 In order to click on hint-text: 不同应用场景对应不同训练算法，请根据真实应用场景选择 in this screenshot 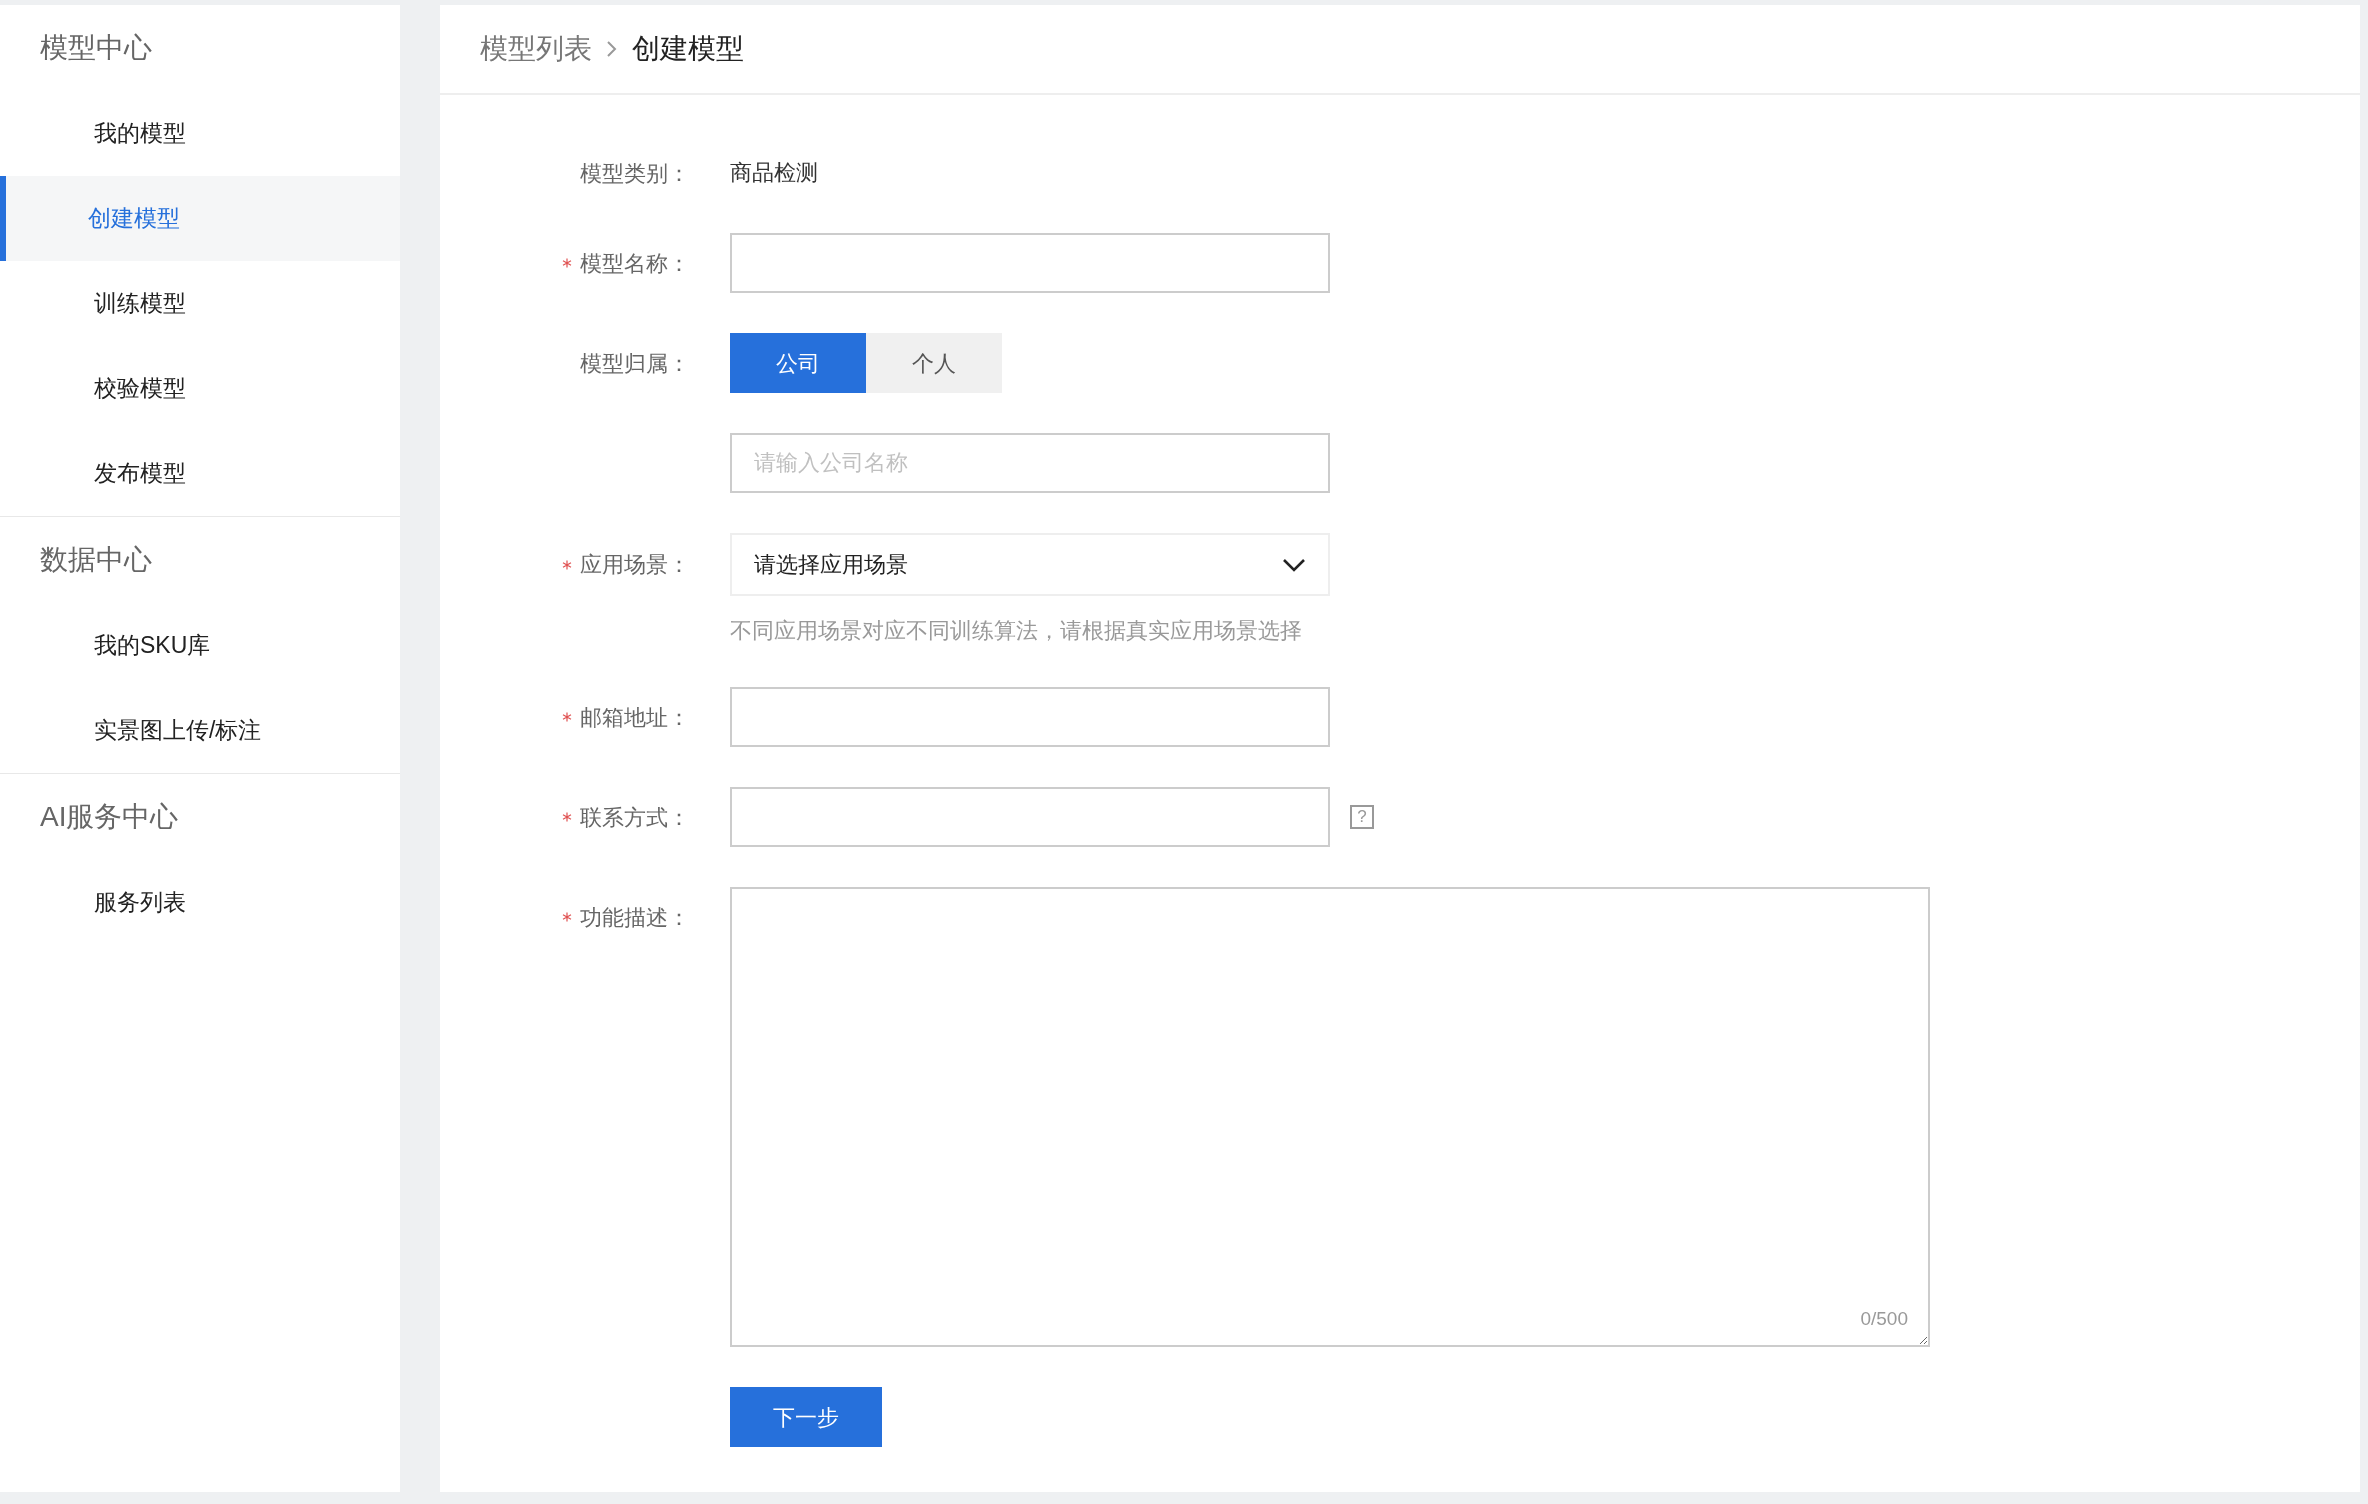, I will do `click(1016, 631)`.